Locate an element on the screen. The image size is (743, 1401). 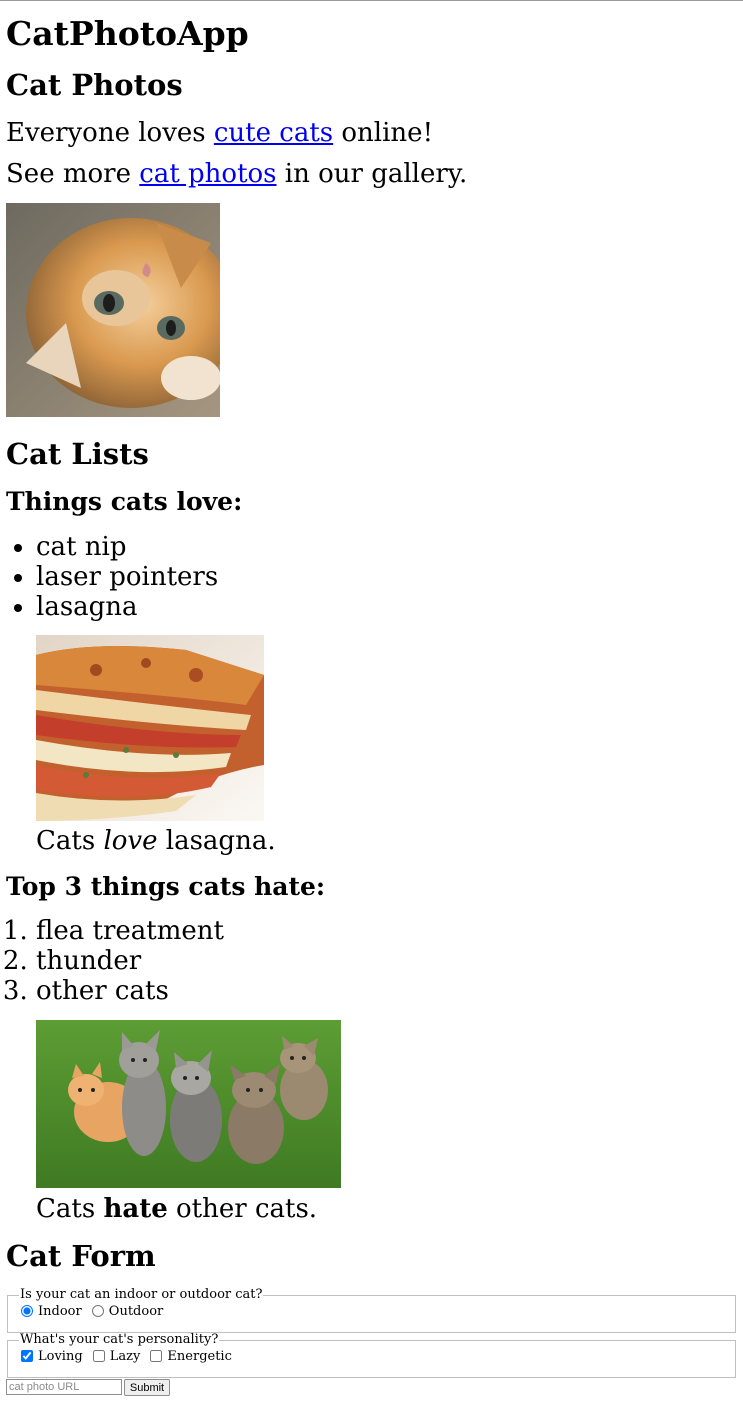
energetic-option: Energetic is located at coordinates (189, 1356).